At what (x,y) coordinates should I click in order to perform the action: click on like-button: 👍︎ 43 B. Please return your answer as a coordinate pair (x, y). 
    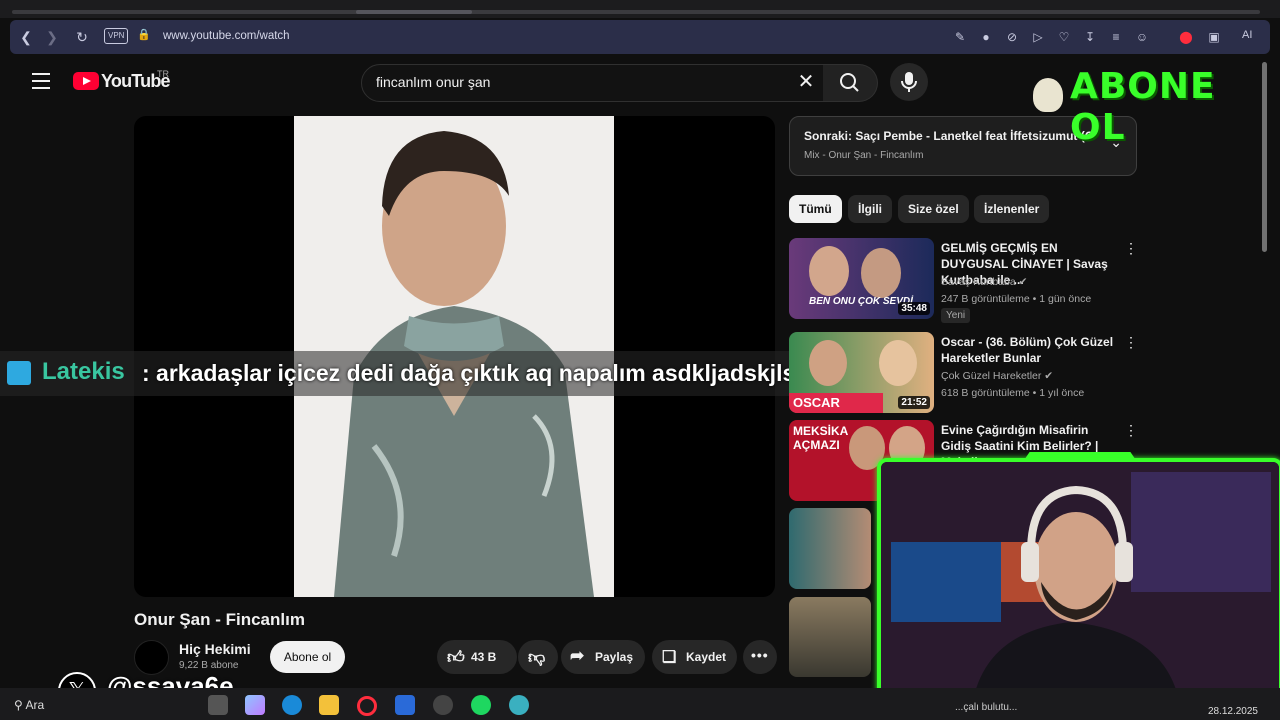
    Looking at the image, I should click on (477, 657).